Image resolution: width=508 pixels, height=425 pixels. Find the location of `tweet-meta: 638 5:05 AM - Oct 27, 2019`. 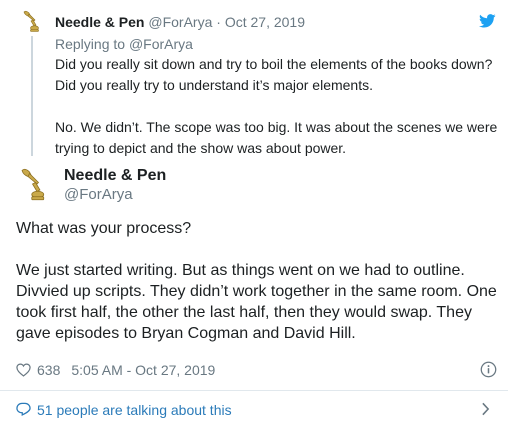

tweet-meta: 638 5:05 AM - Oct 27, 2019 is located at coordinates (115, 370).